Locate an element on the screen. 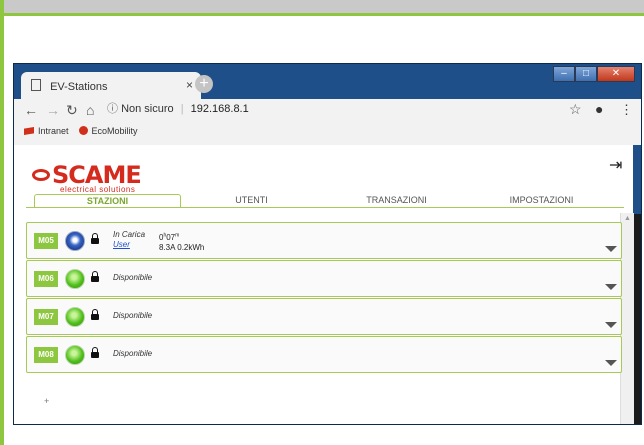  address-text: 192.168.8.1 is located at coordinates (220, 109).